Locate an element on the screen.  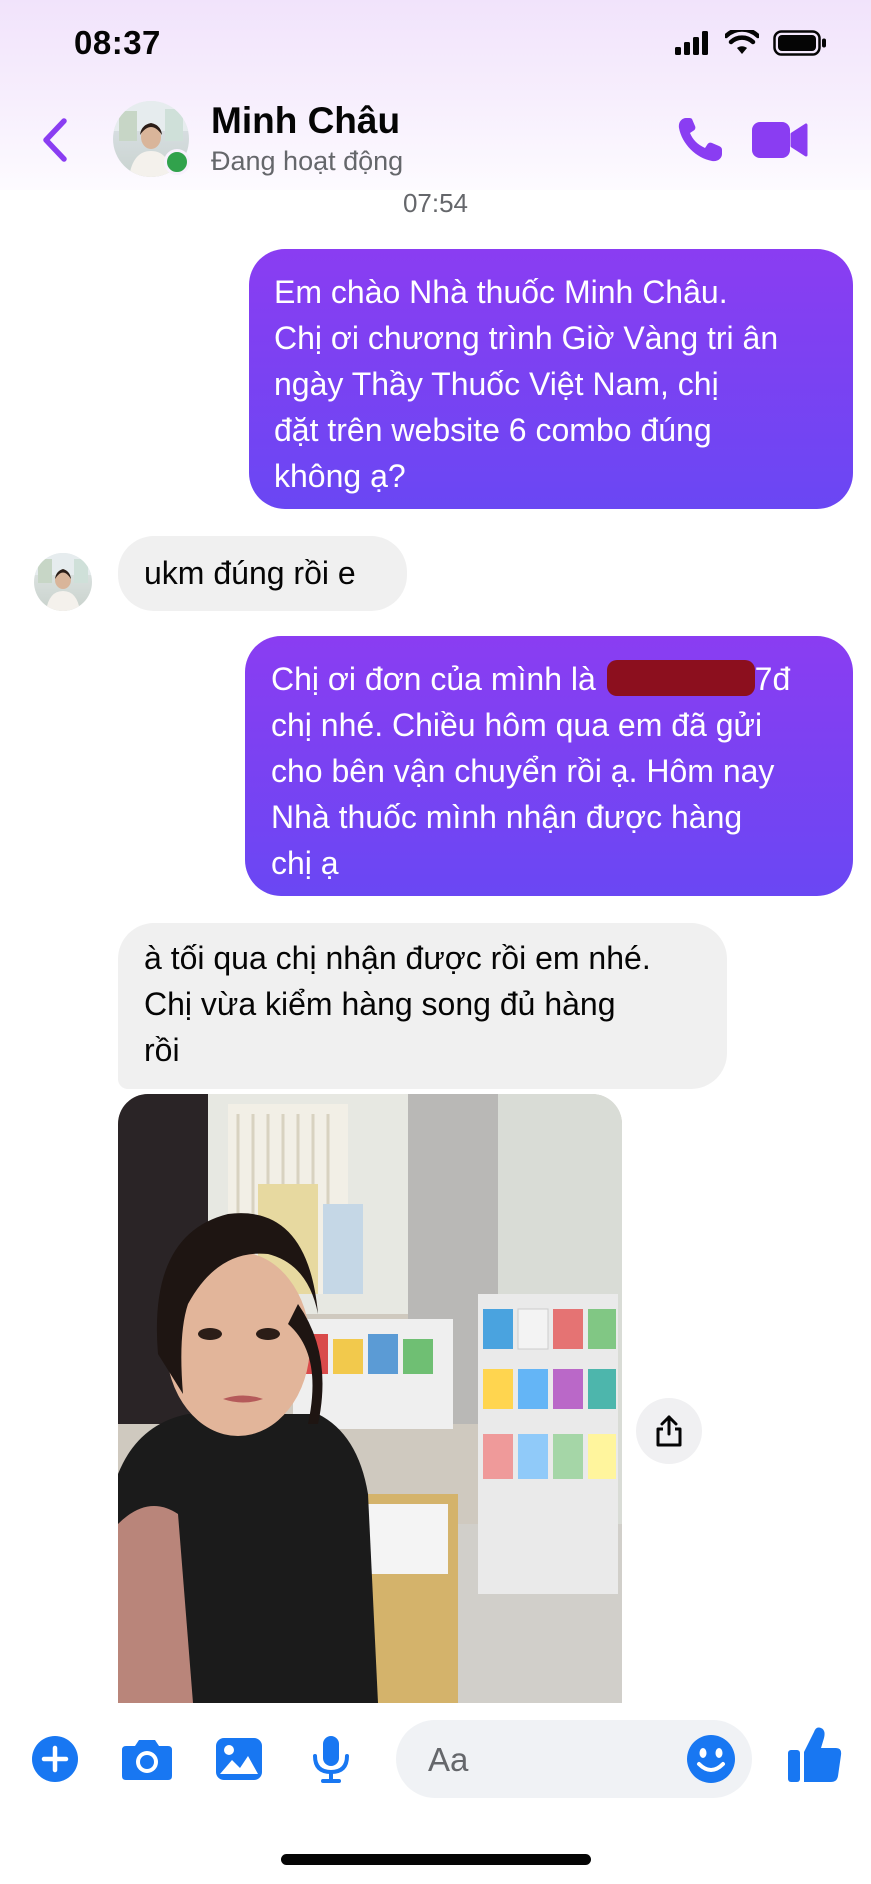
call-button is located at coordinates (700, 140).